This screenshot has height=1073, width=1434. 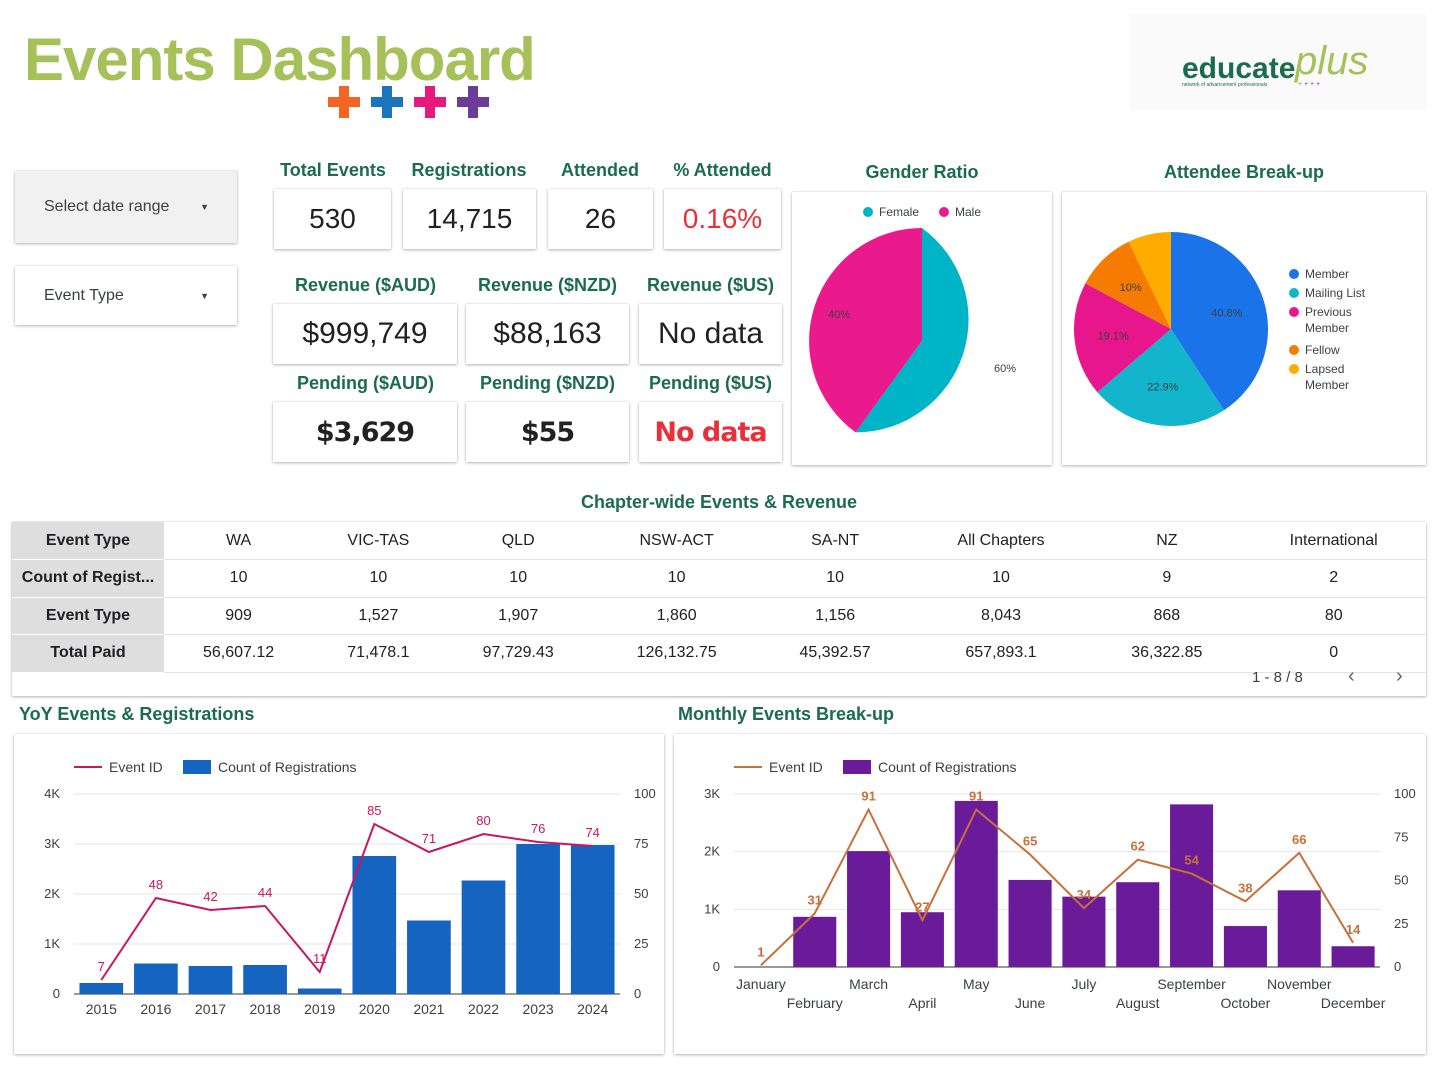 What do you see at coordinates (483, 1009) in the screenshot?
I see `x-axis-tick: 2022` at bounding box center [483, 1009].